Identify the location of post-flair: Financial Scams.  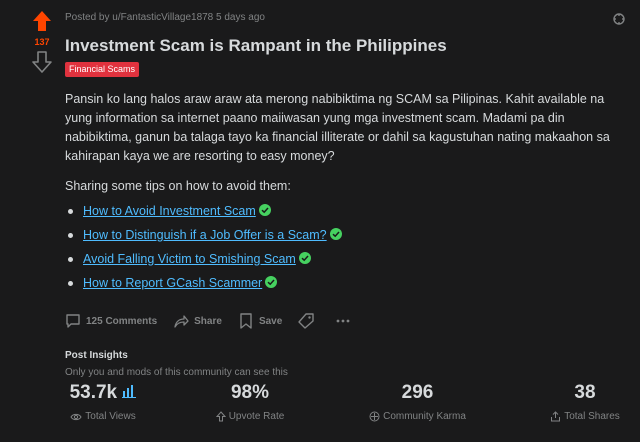
(102, 69).